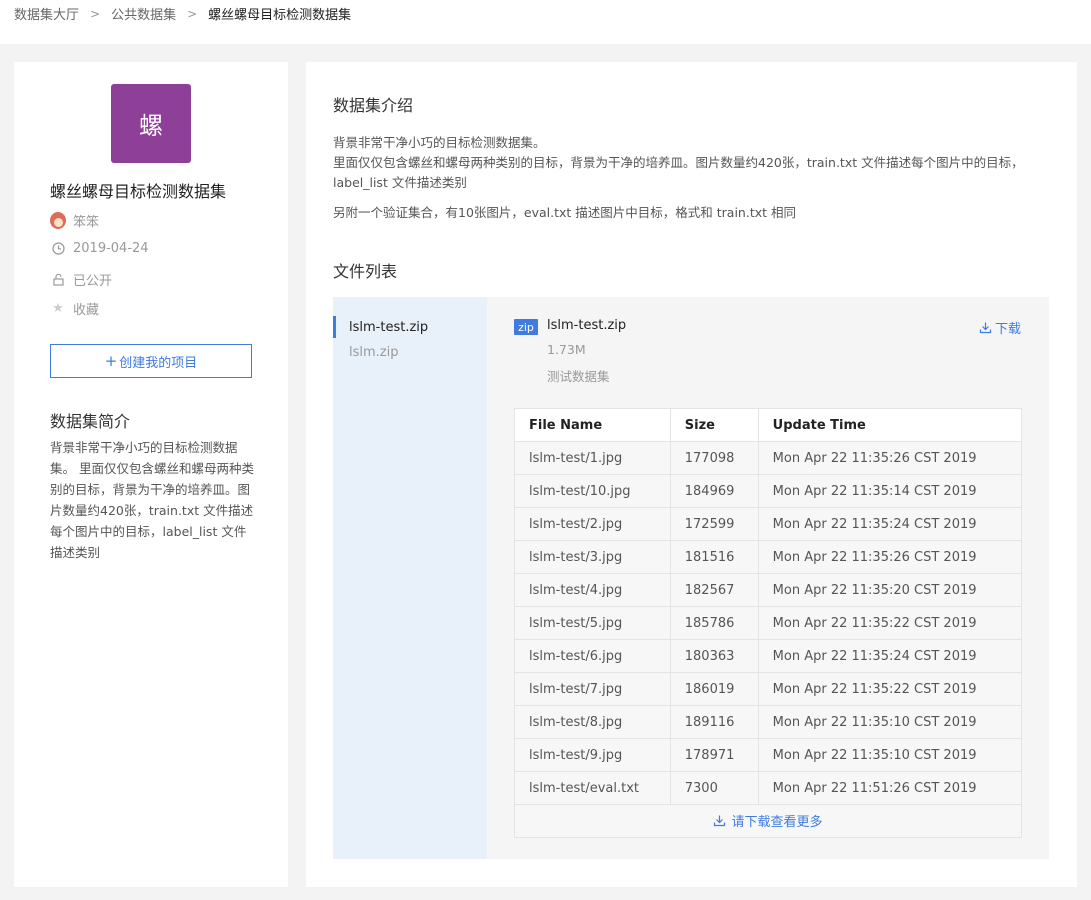 The height and width of the screenshot is (900, 1091). What do you see at coordinates (592, 656) in the screenshot?
I see `file-name-cell: lslm-test/6.jpg` at bounding box center [592, 656].